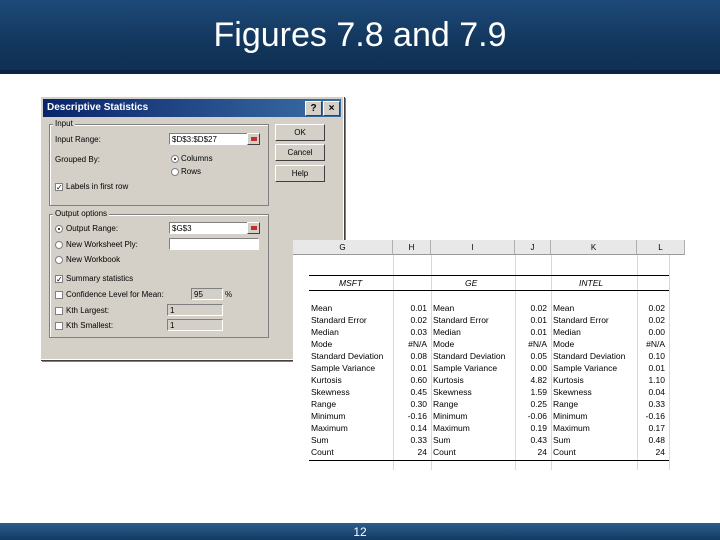 This screenshot has width=720, height=540. I want to click on intel-stat-label: Range, so click(593, 404).